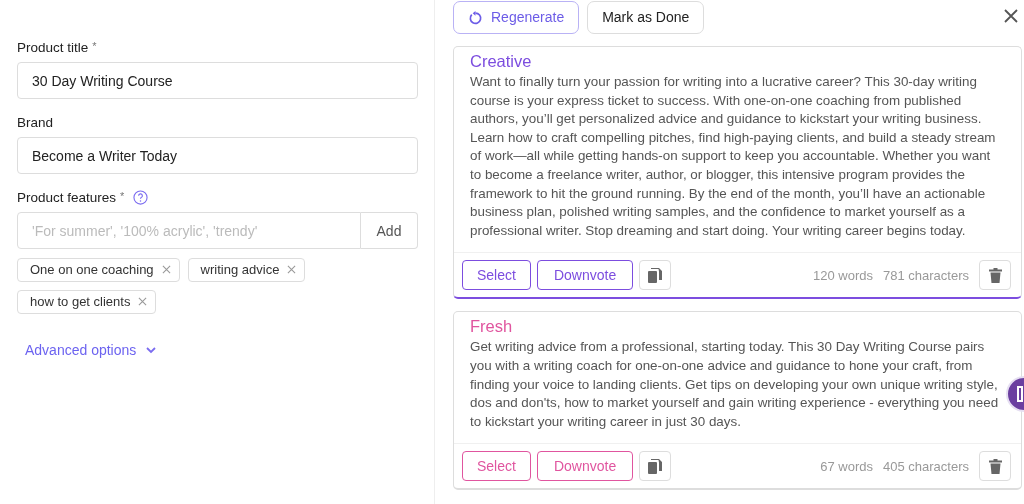  What do you see at coordinates (516, 17) in the screenshot?
I see `regenerate-button: Regenerate` at bounding box center [516, 17].